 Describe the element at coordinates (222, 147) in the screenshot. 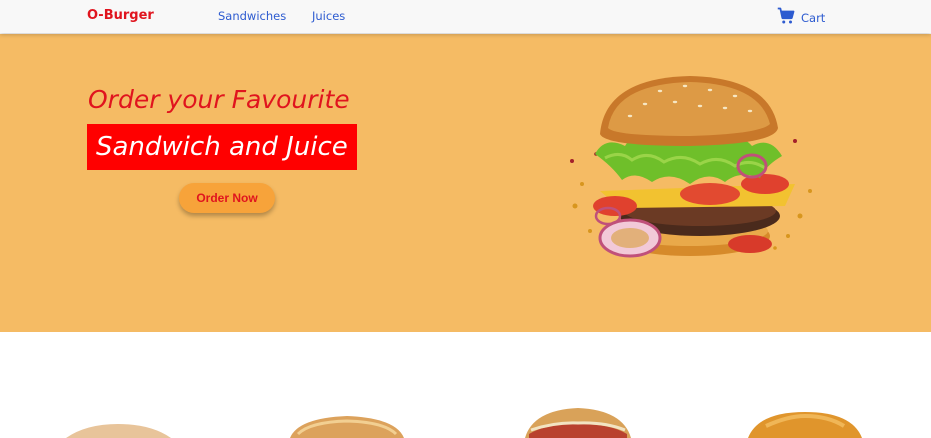

I see `hero-heading-line2: Sandwich and Juice` at that location.